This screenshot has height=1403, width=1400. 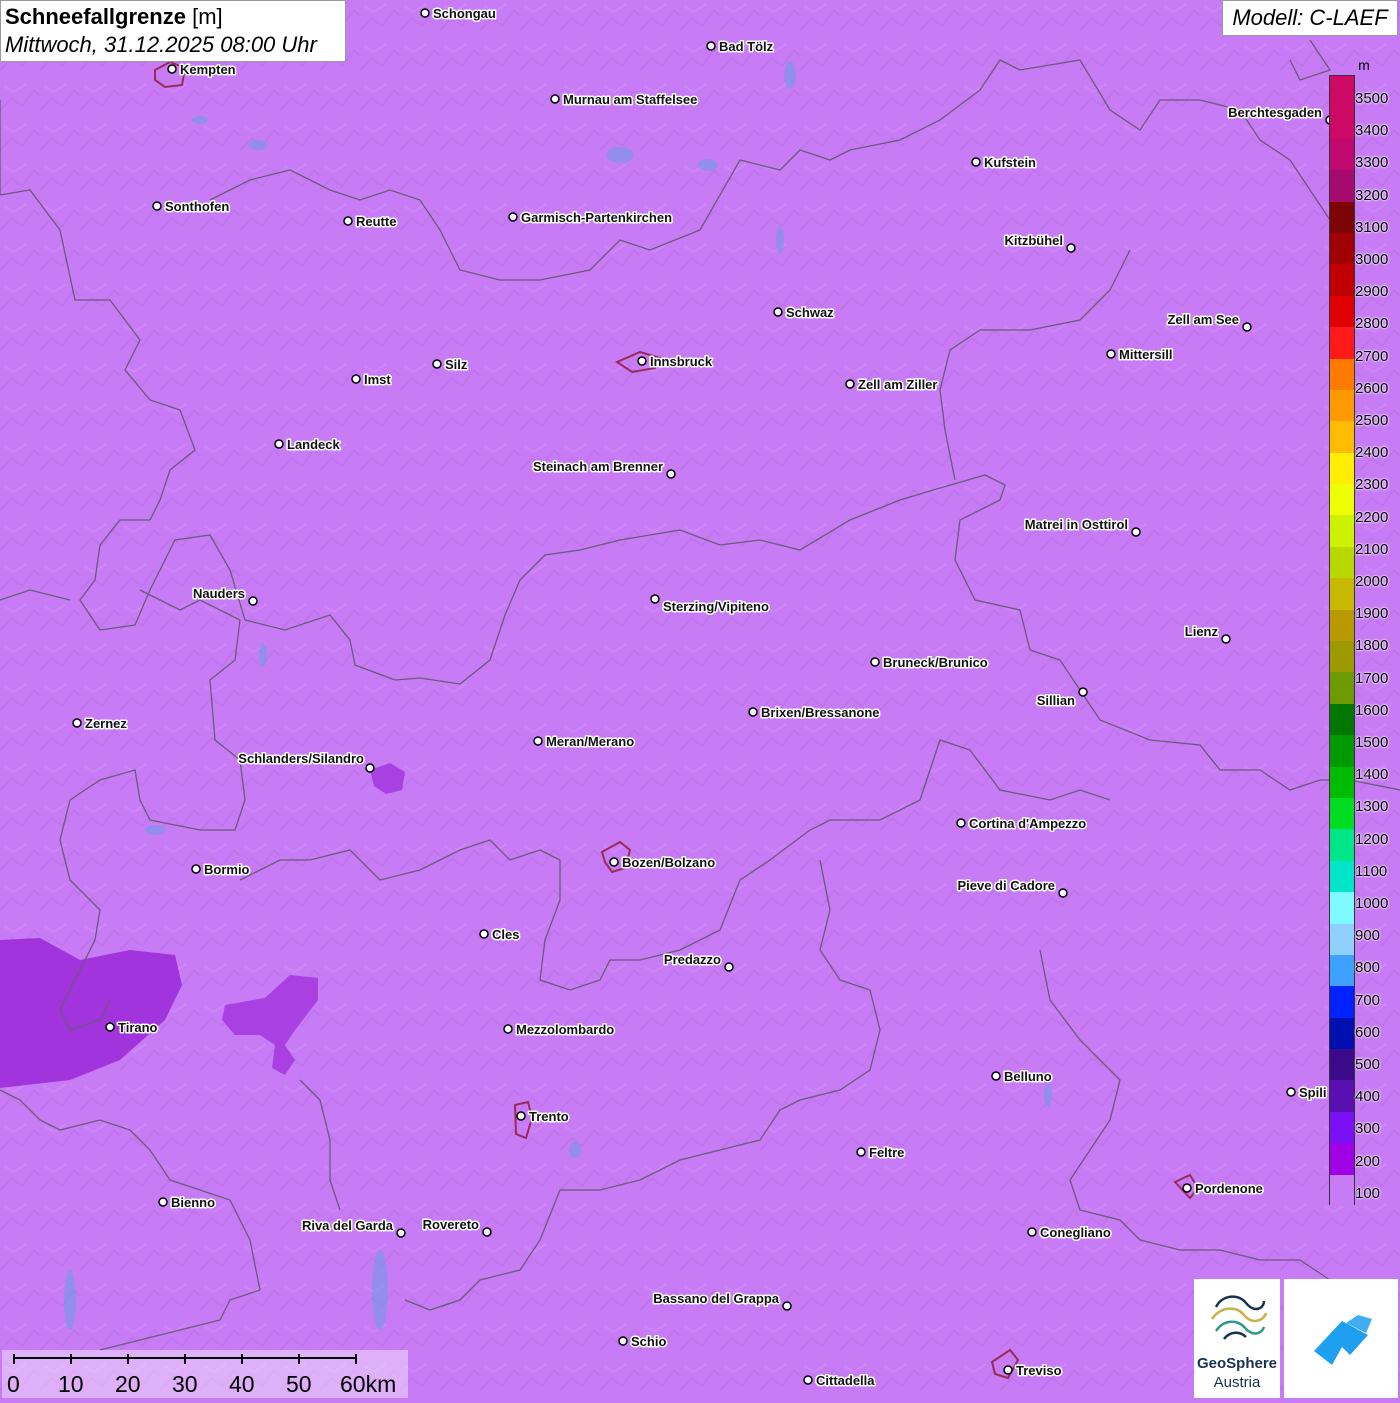 I want to click on city-label: Riva del Garda, so click(x=348, y=1225).